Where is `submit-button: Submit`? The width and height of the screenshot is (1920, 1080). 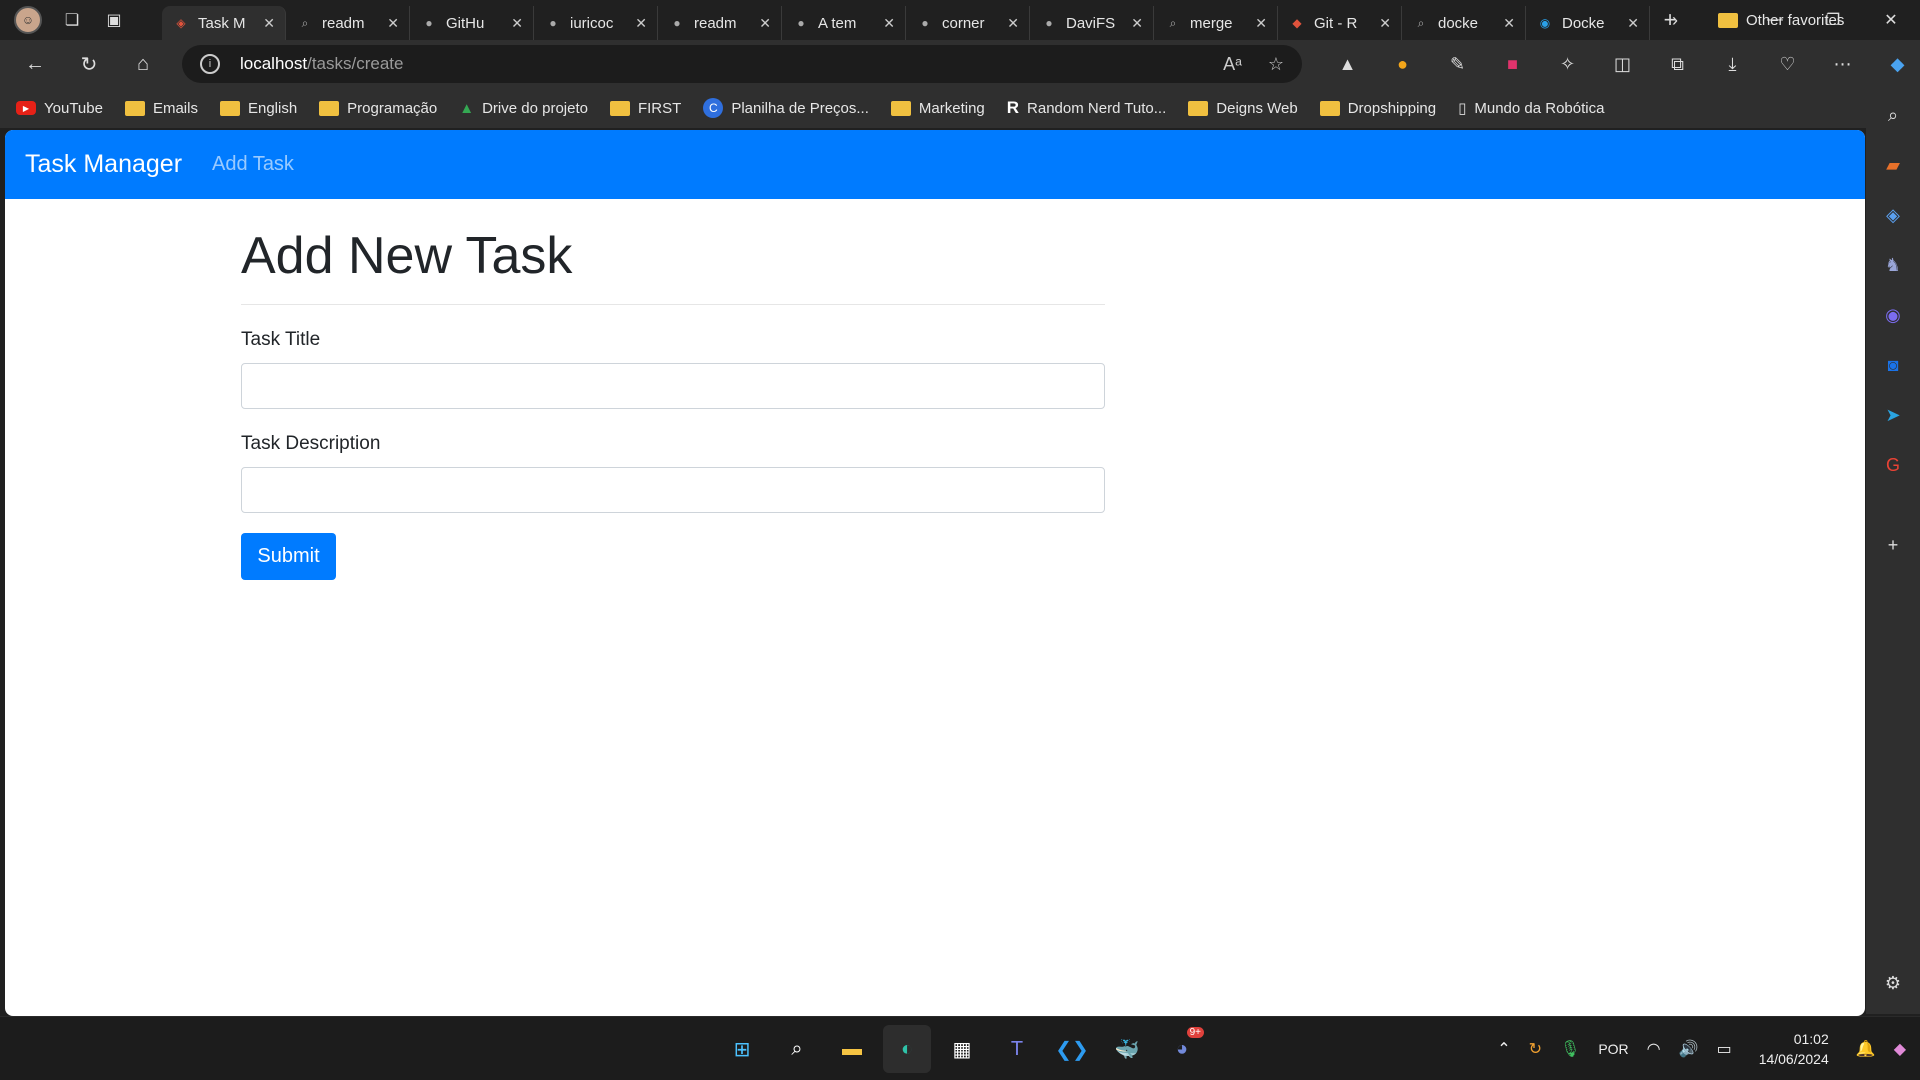 submit-button: Submit is located at coordinates (288, 556).